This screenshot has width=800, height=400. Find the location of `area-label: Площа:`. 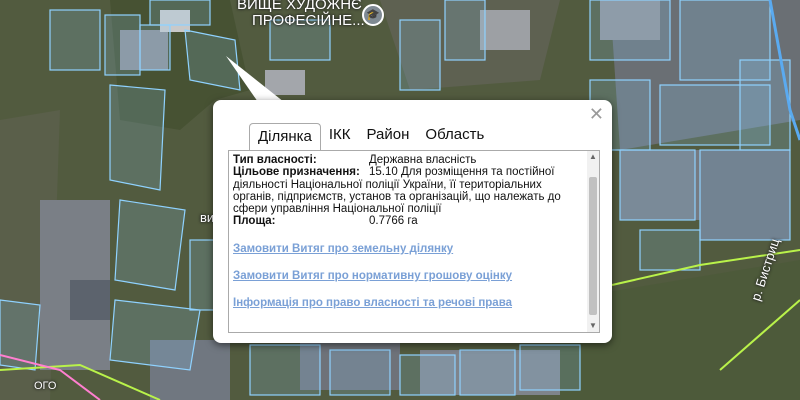

area-label: Площа: is located at coordinates (254, 221).